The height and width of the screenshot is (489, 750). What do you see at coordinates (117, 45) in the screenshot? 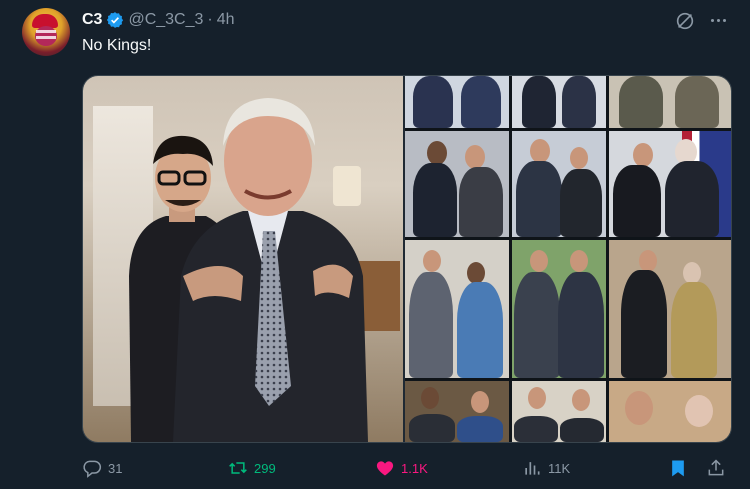
I see `tweet-text: No Kings!` at bounding box center [117, 45].